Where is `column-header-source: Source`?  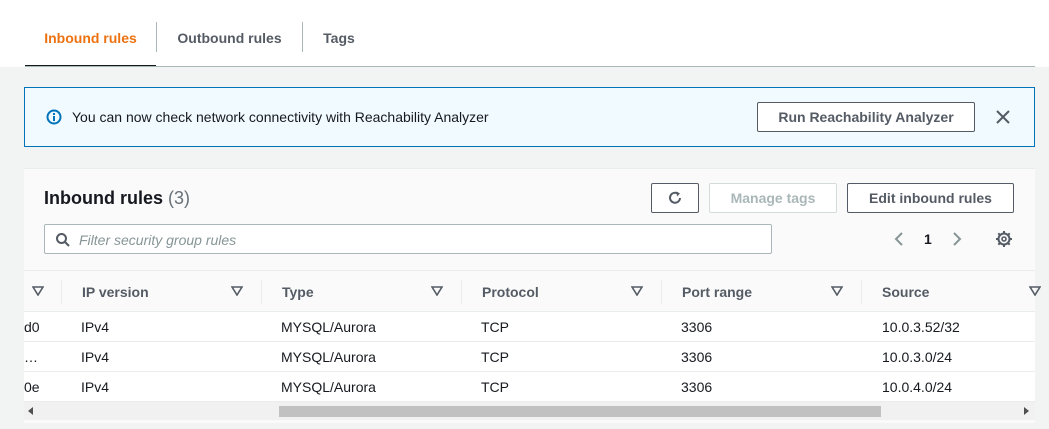 column-header-source: Source is located at coordinates (905, 292).